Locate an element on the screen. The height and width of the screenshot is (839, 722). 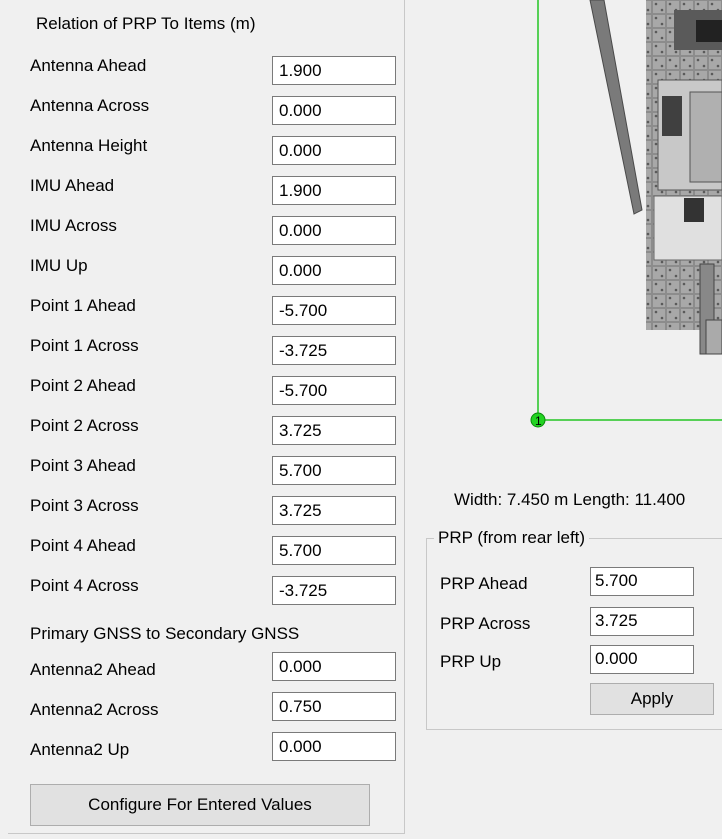
point-1-across-label: Point 1 Across is located at coordinates (84, 345).